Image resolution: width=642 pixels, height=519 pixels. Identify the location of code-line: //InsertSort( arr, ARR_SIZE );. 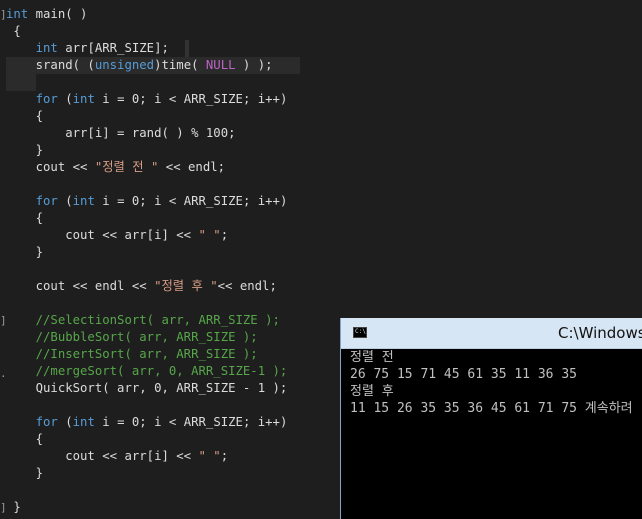
(132, 354).